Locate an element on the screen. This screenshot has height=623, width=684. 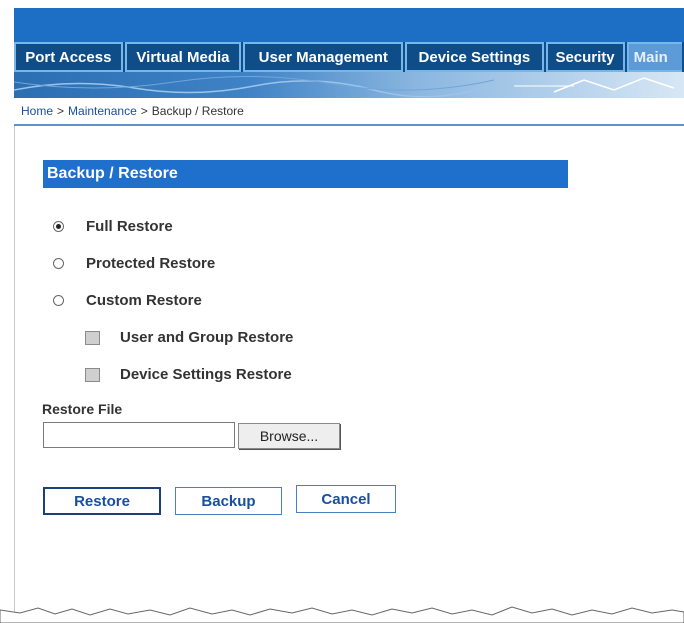
breadcrumb: Home > Maintenance > Backup / Restore is located at coordinates (349, 112).